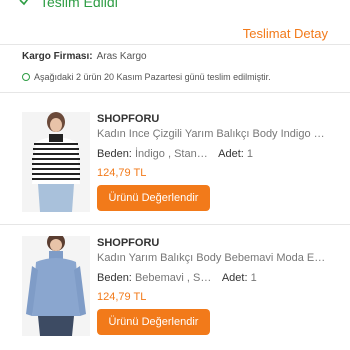  I want to click on product-attributes: Beden: Bebemavi , S… Adet: 1, so click(177, 278).